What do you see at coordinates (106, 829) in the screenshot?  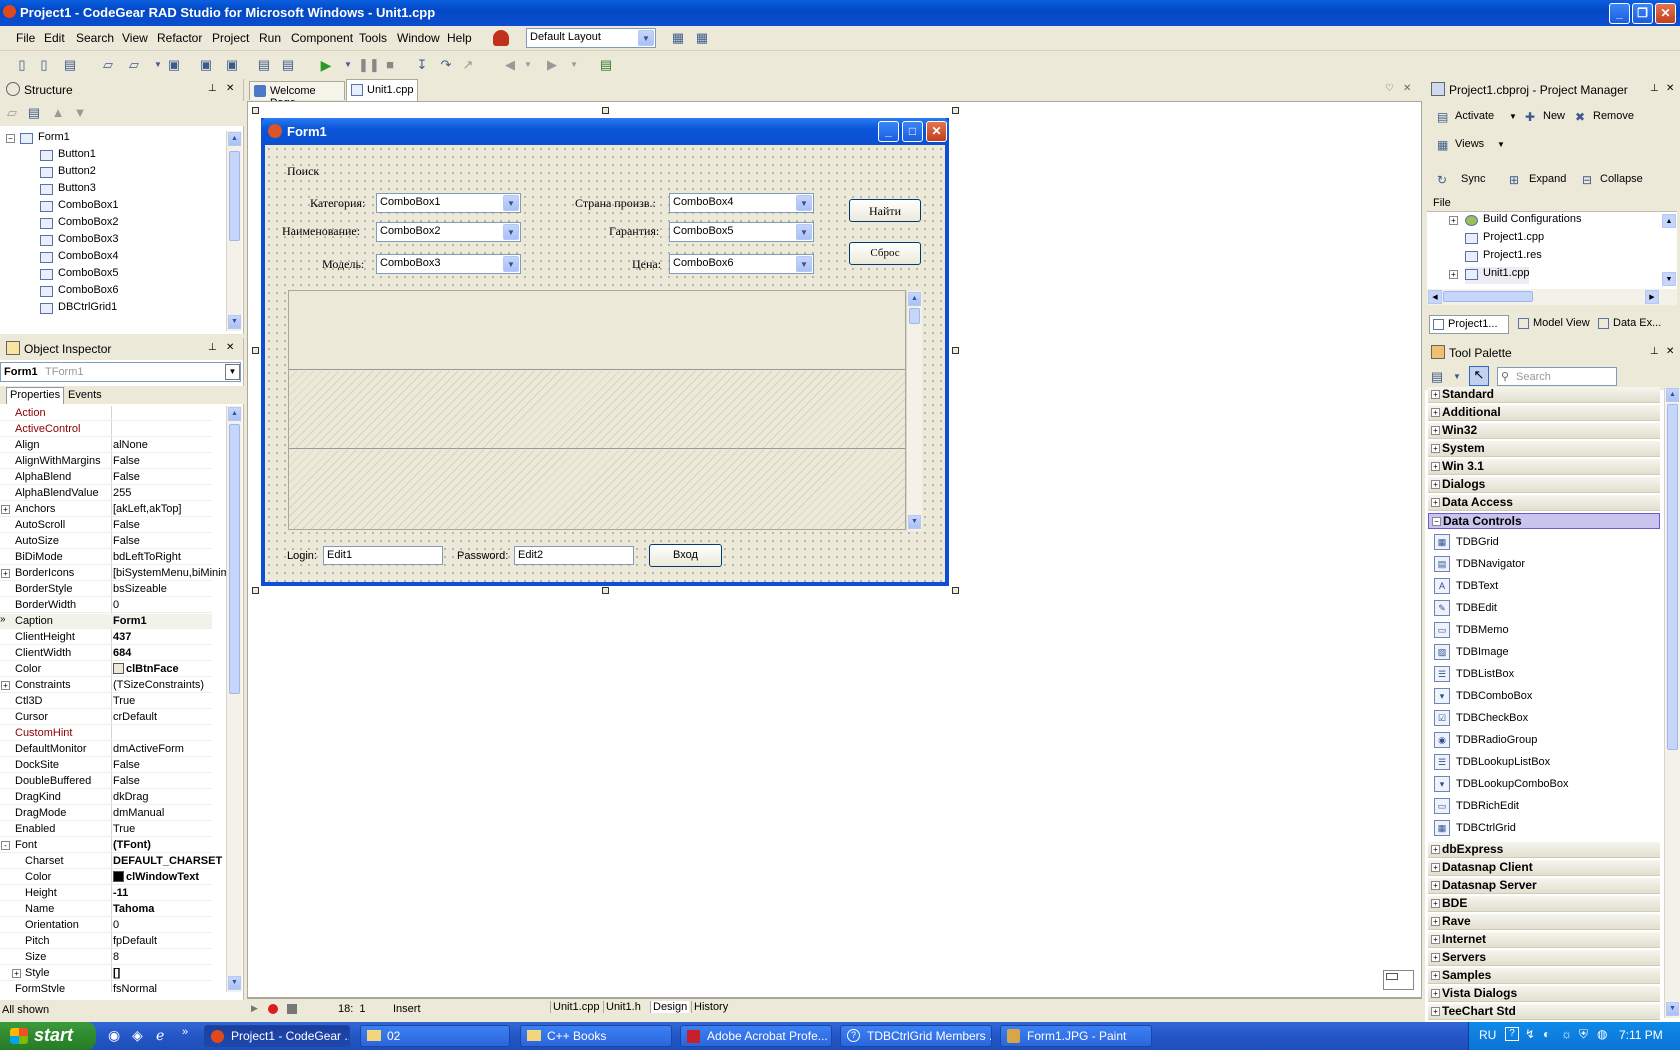 I see `property-row: Enabled True` at bounding box center [106, 829].